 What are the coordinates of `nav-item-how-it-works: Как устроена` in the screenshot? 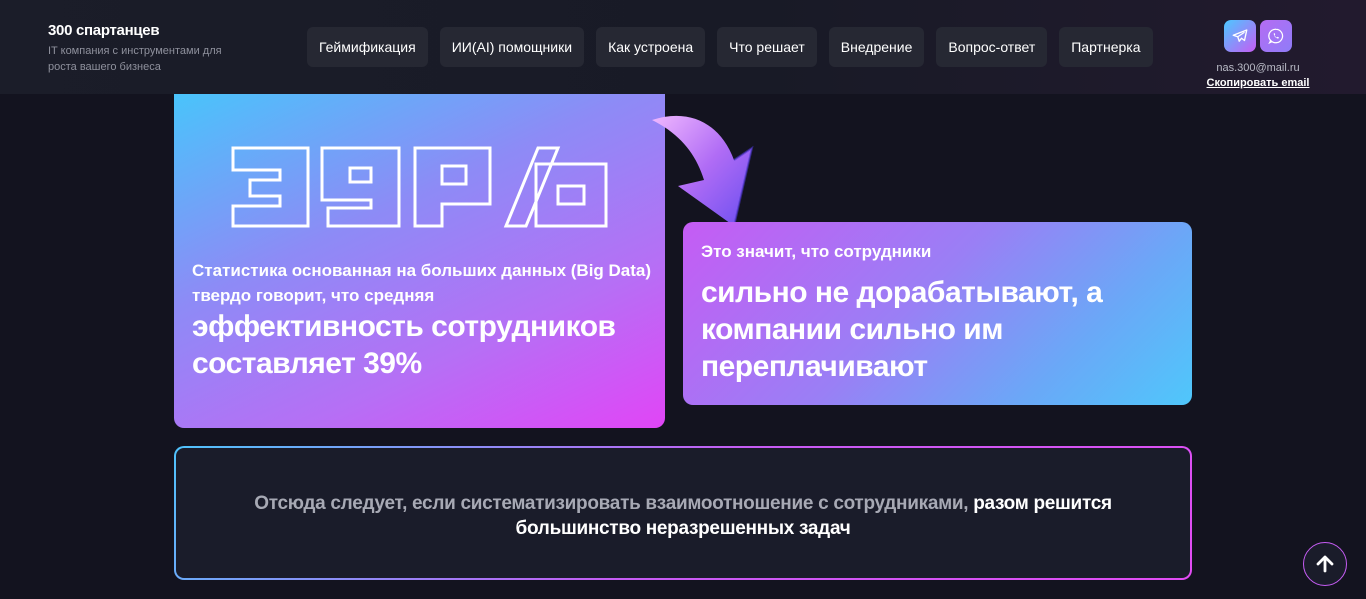 It's located at (651, 47).